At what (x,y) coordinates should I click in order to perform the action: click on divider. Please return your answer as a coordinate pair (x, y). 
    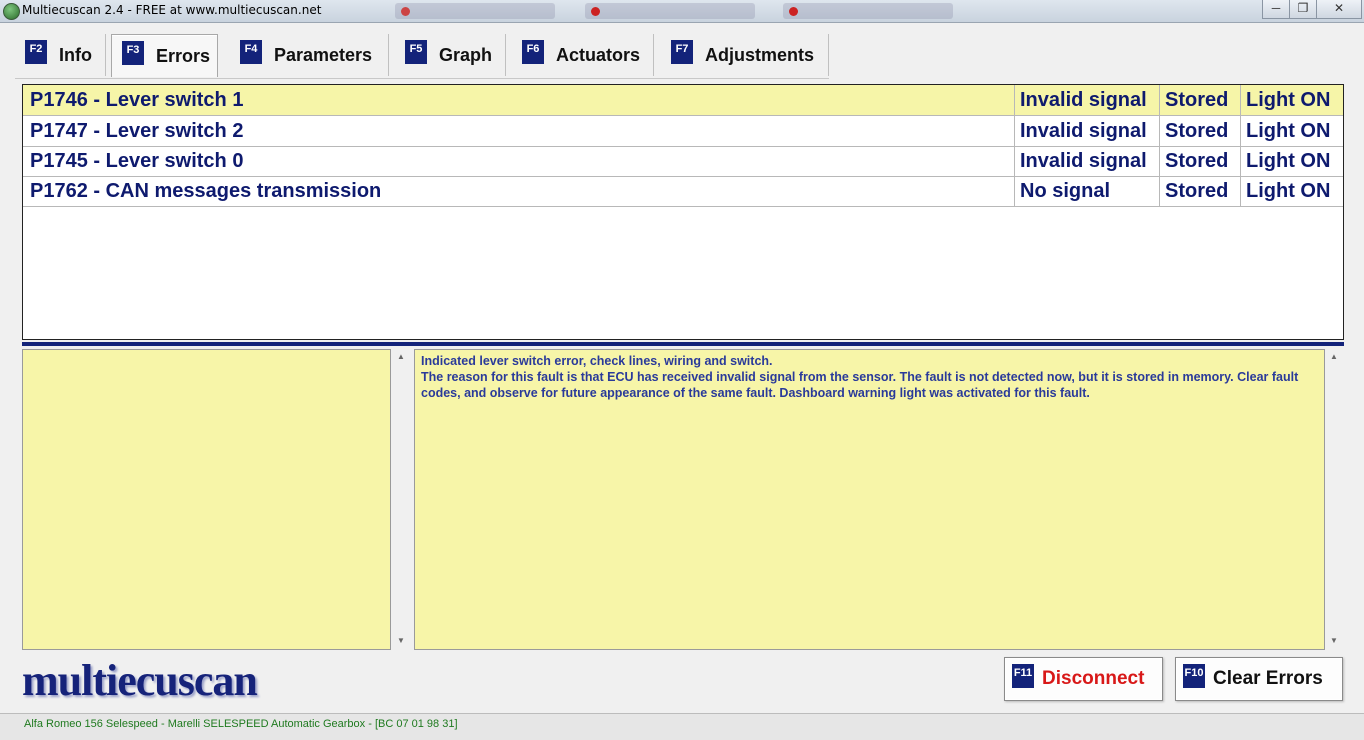
    Looking at the image, I should click on (683, 344).